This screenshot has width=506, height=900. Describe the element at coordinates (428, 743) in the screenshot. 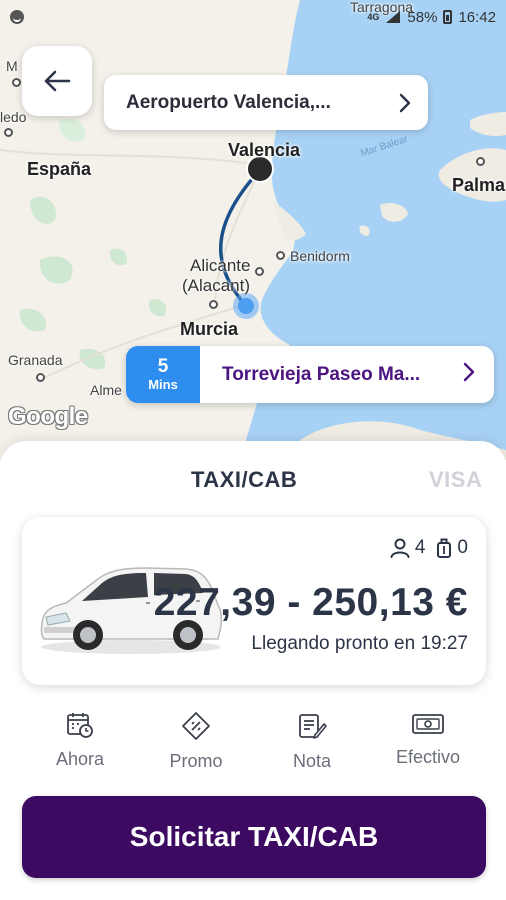

I see `option-efectivo: Efectivo` at that location.